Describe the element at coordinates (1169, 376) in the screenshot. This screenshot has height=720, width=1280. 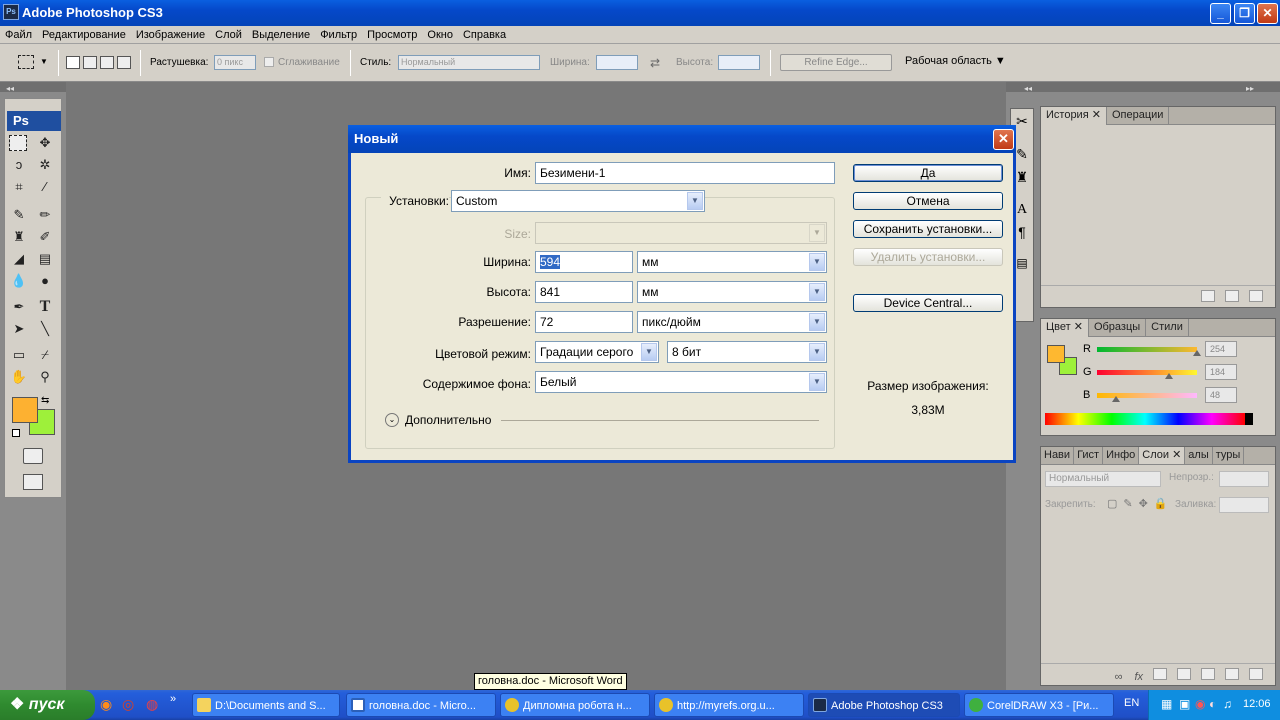
I see `g-slider-thumb` at that location.